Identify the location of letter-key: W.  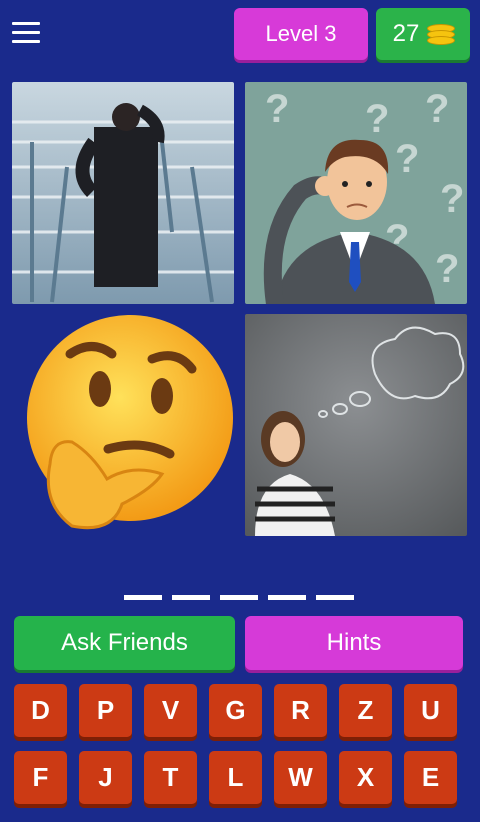
(300, 777).